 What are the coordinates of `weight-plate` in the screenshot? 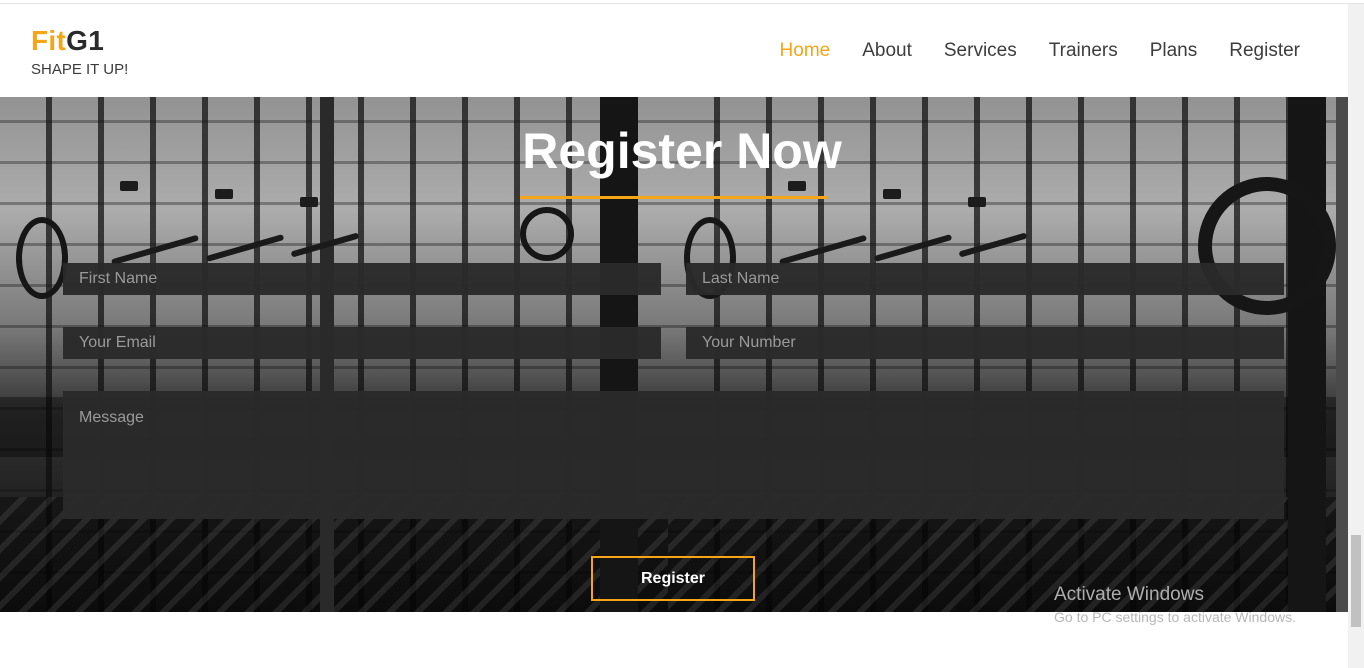 It's located at (547, 234).